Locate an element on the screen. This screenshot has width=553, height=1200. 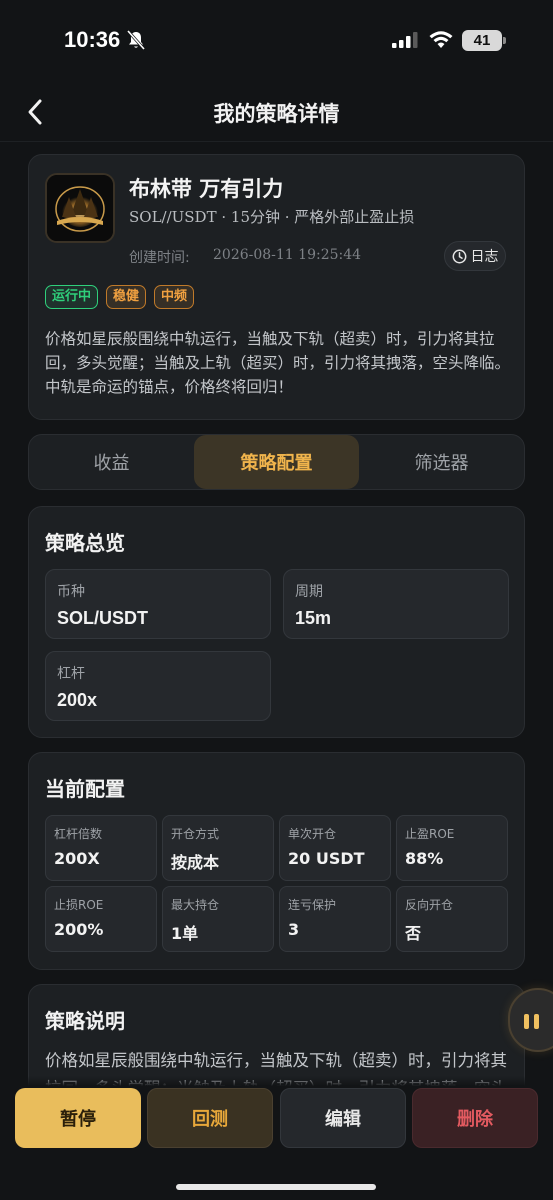
config-item: 开仓方式 按成本 is located at coordinates (218, 848).